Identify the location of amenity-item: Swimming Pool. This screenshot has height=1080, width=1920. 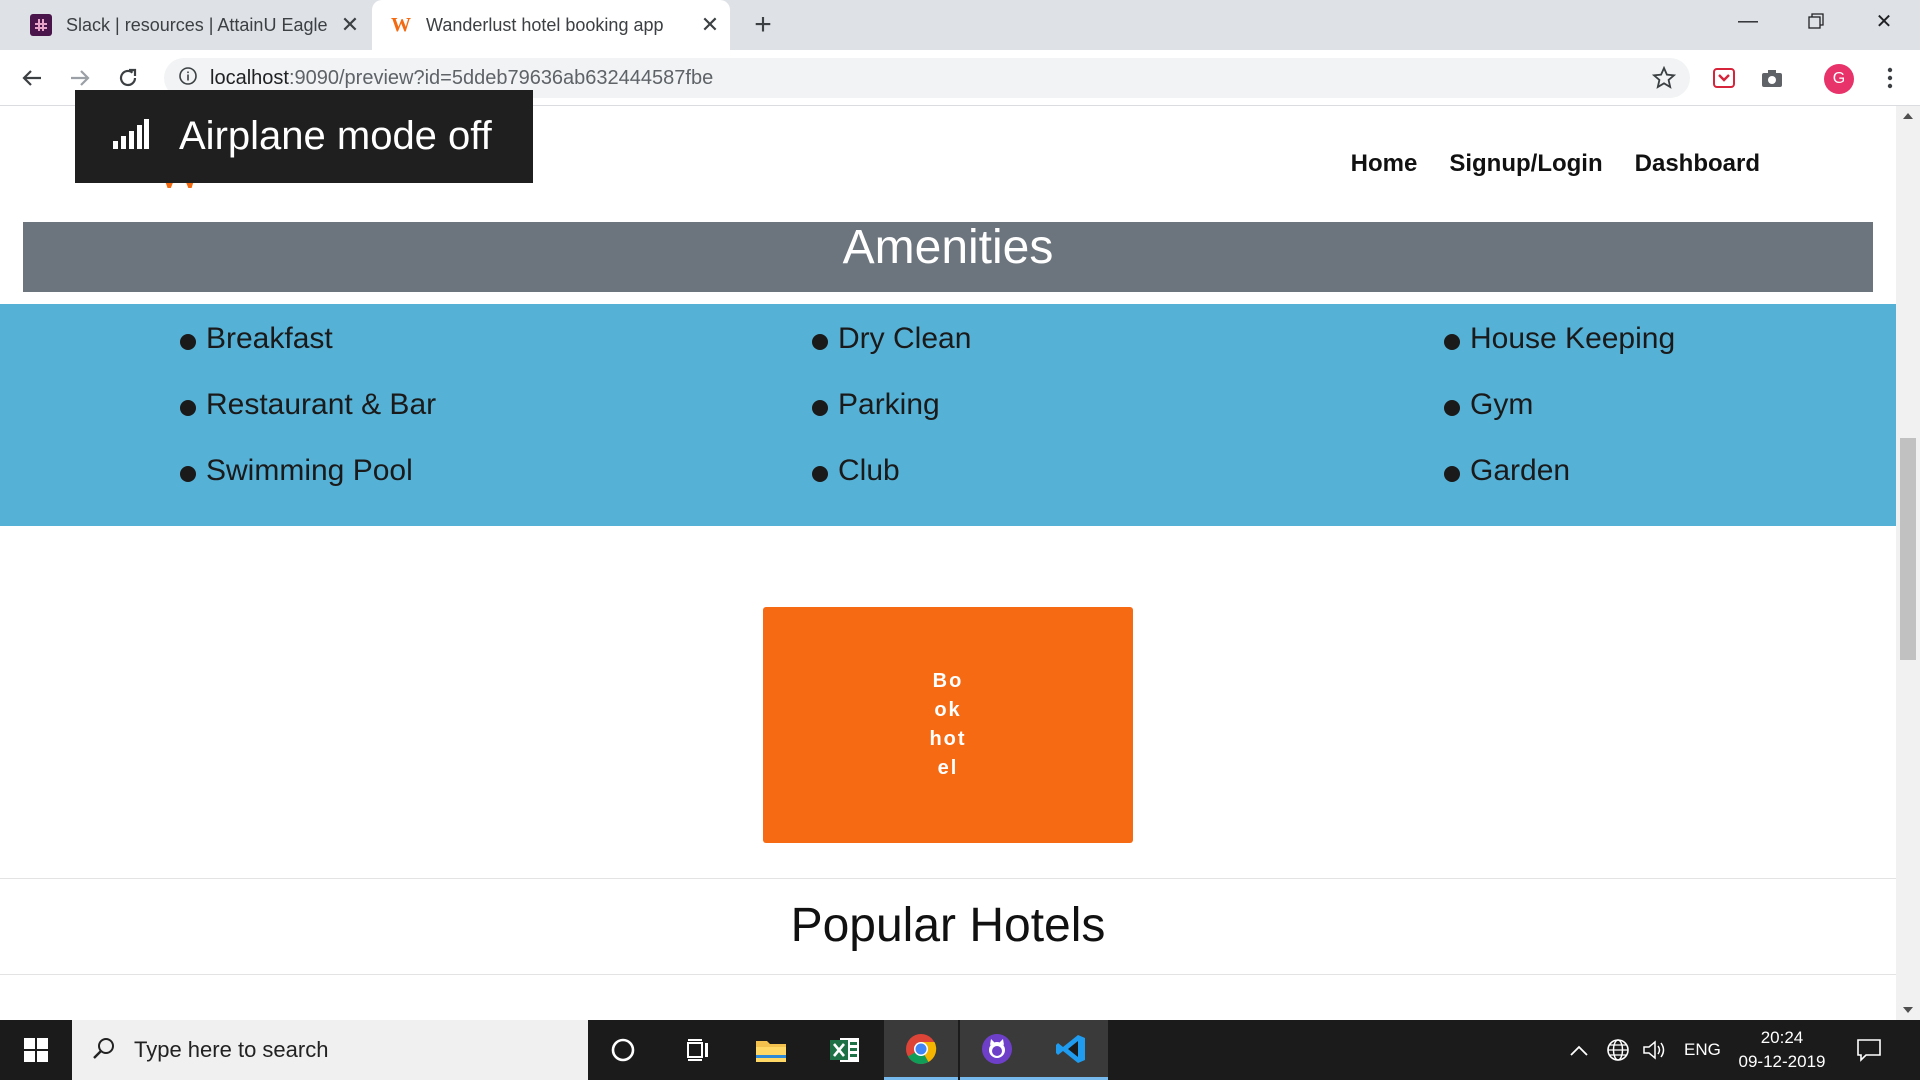
(296, 471).